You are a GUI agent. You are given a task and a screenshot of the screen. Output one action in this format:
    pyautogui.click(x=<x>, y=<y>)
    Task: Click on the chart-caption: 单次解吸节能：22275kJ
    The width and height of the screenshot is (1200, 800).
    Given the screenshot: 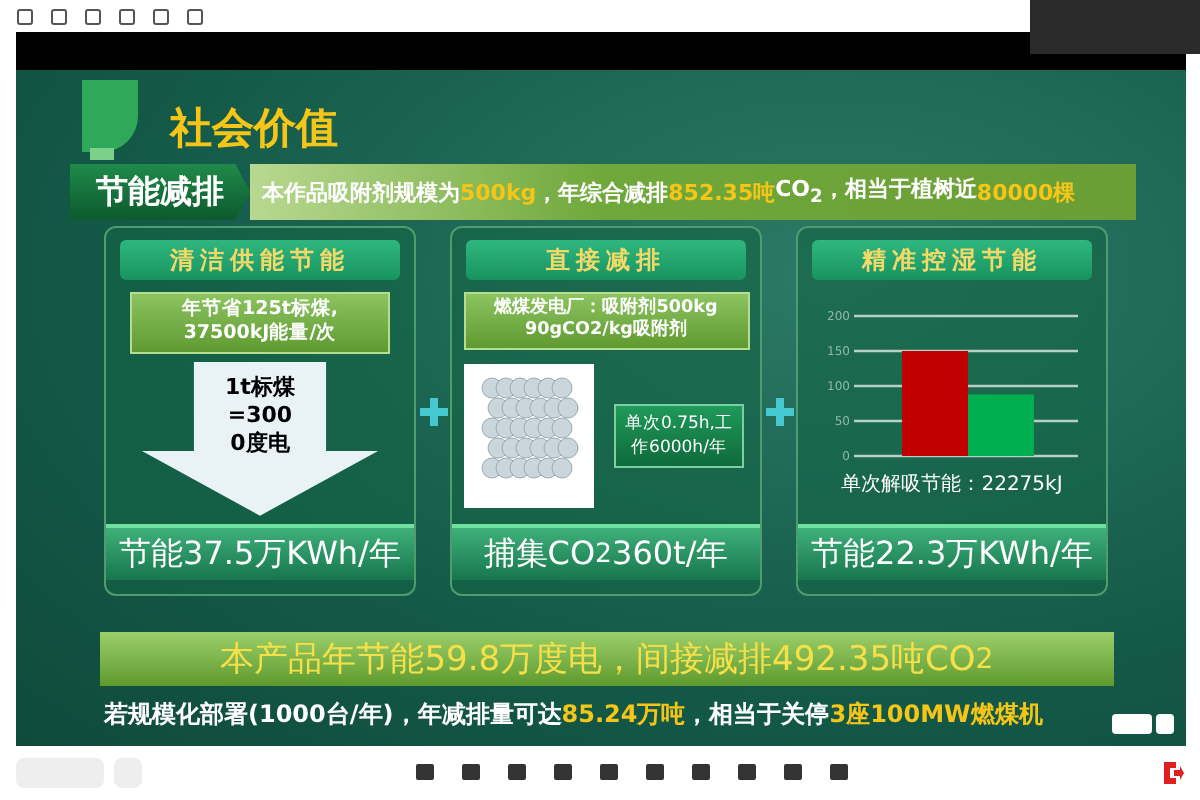 What is the action you would take?
    pyautogui.click(x=952, y=484)
    